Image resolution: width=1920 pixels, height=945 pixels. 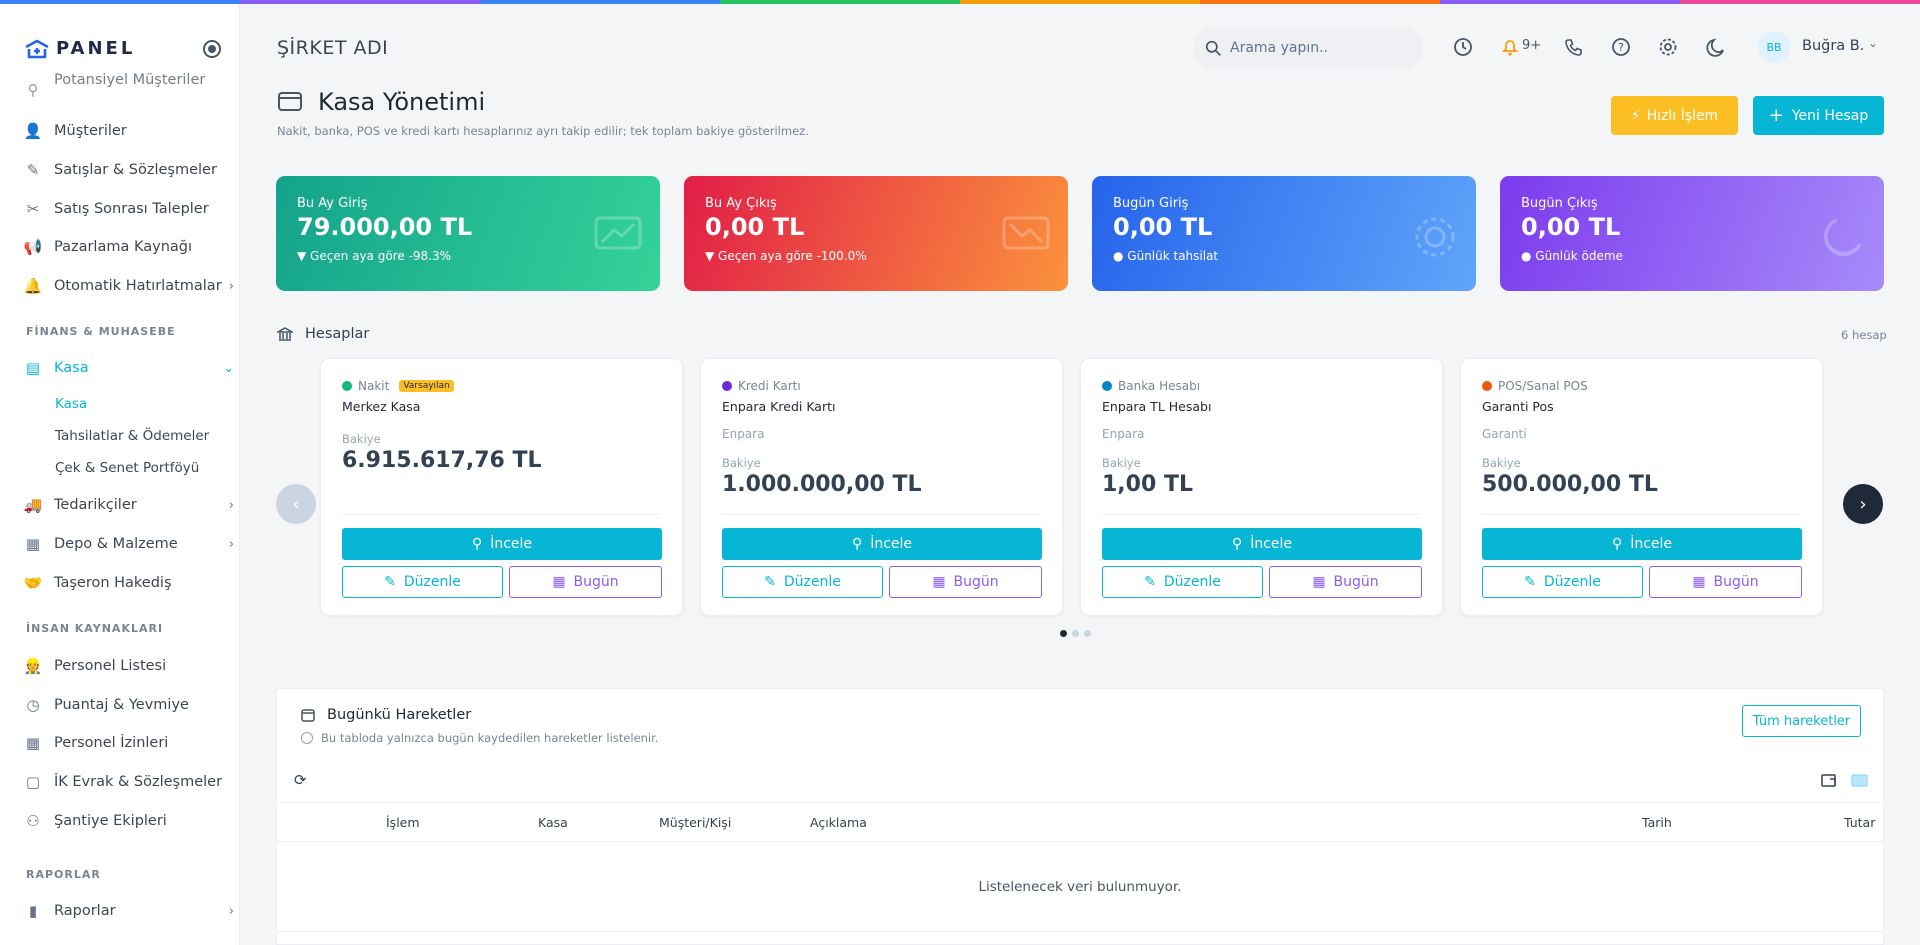 I want to click on phone-icon, so click(x=1574, y=47).